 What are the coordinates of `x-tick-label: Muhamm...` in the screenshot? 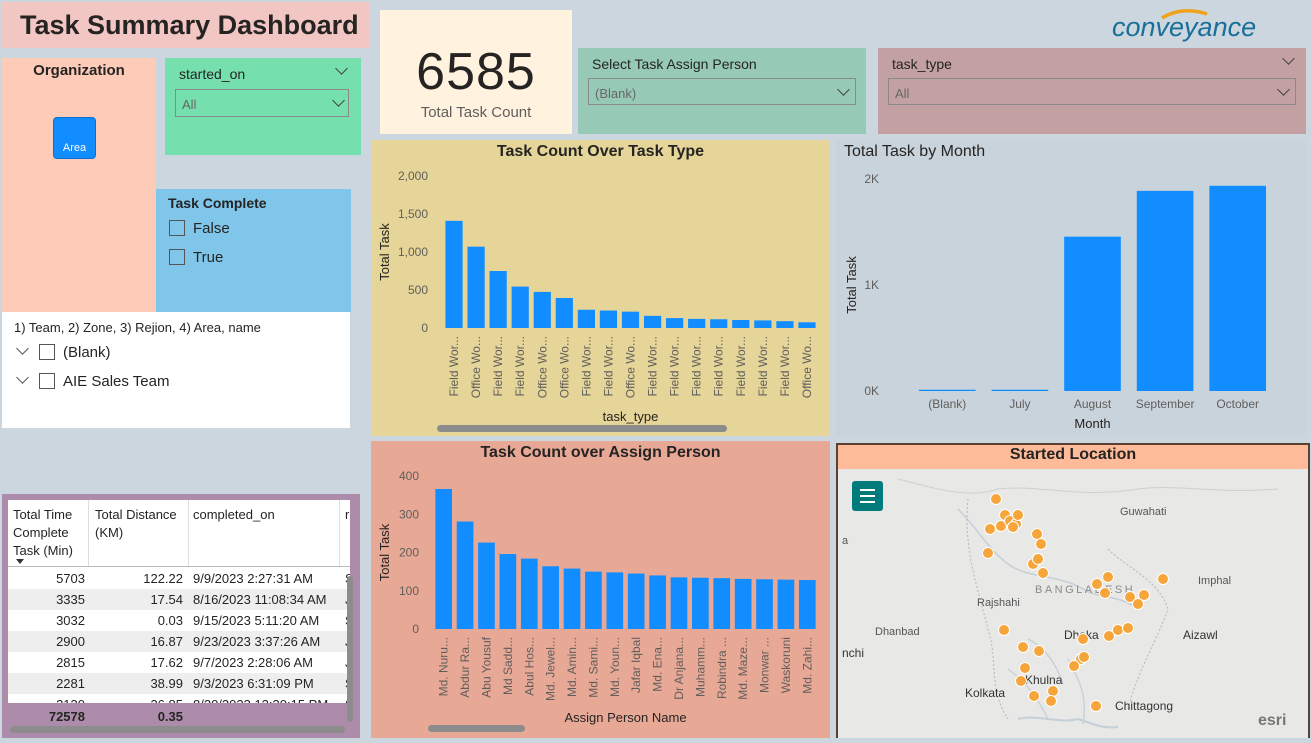 It's located at (700, 667).